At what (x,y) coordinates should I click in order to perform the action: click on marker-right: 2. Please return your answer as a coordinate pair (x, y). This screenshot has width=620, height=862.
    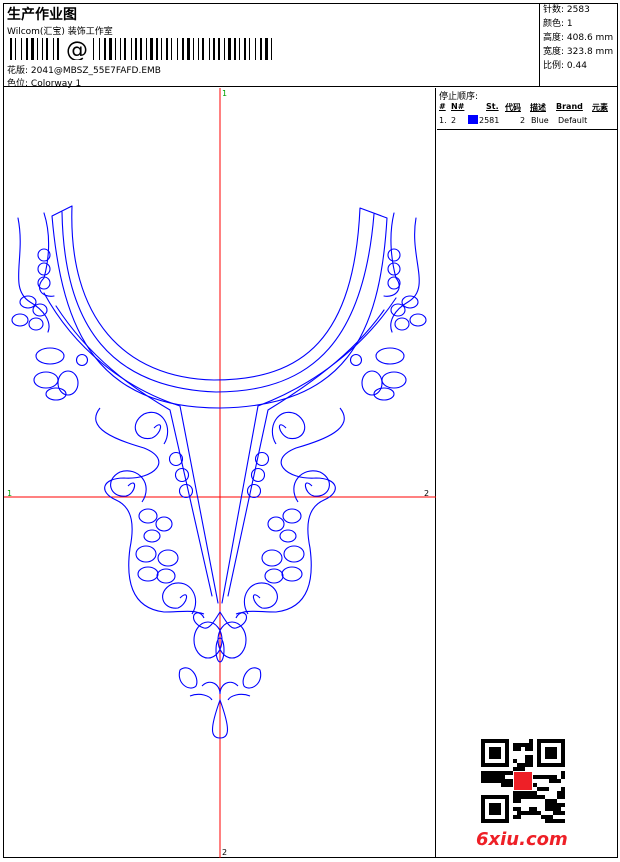
    Looking at the image, I should click on (426, 493).